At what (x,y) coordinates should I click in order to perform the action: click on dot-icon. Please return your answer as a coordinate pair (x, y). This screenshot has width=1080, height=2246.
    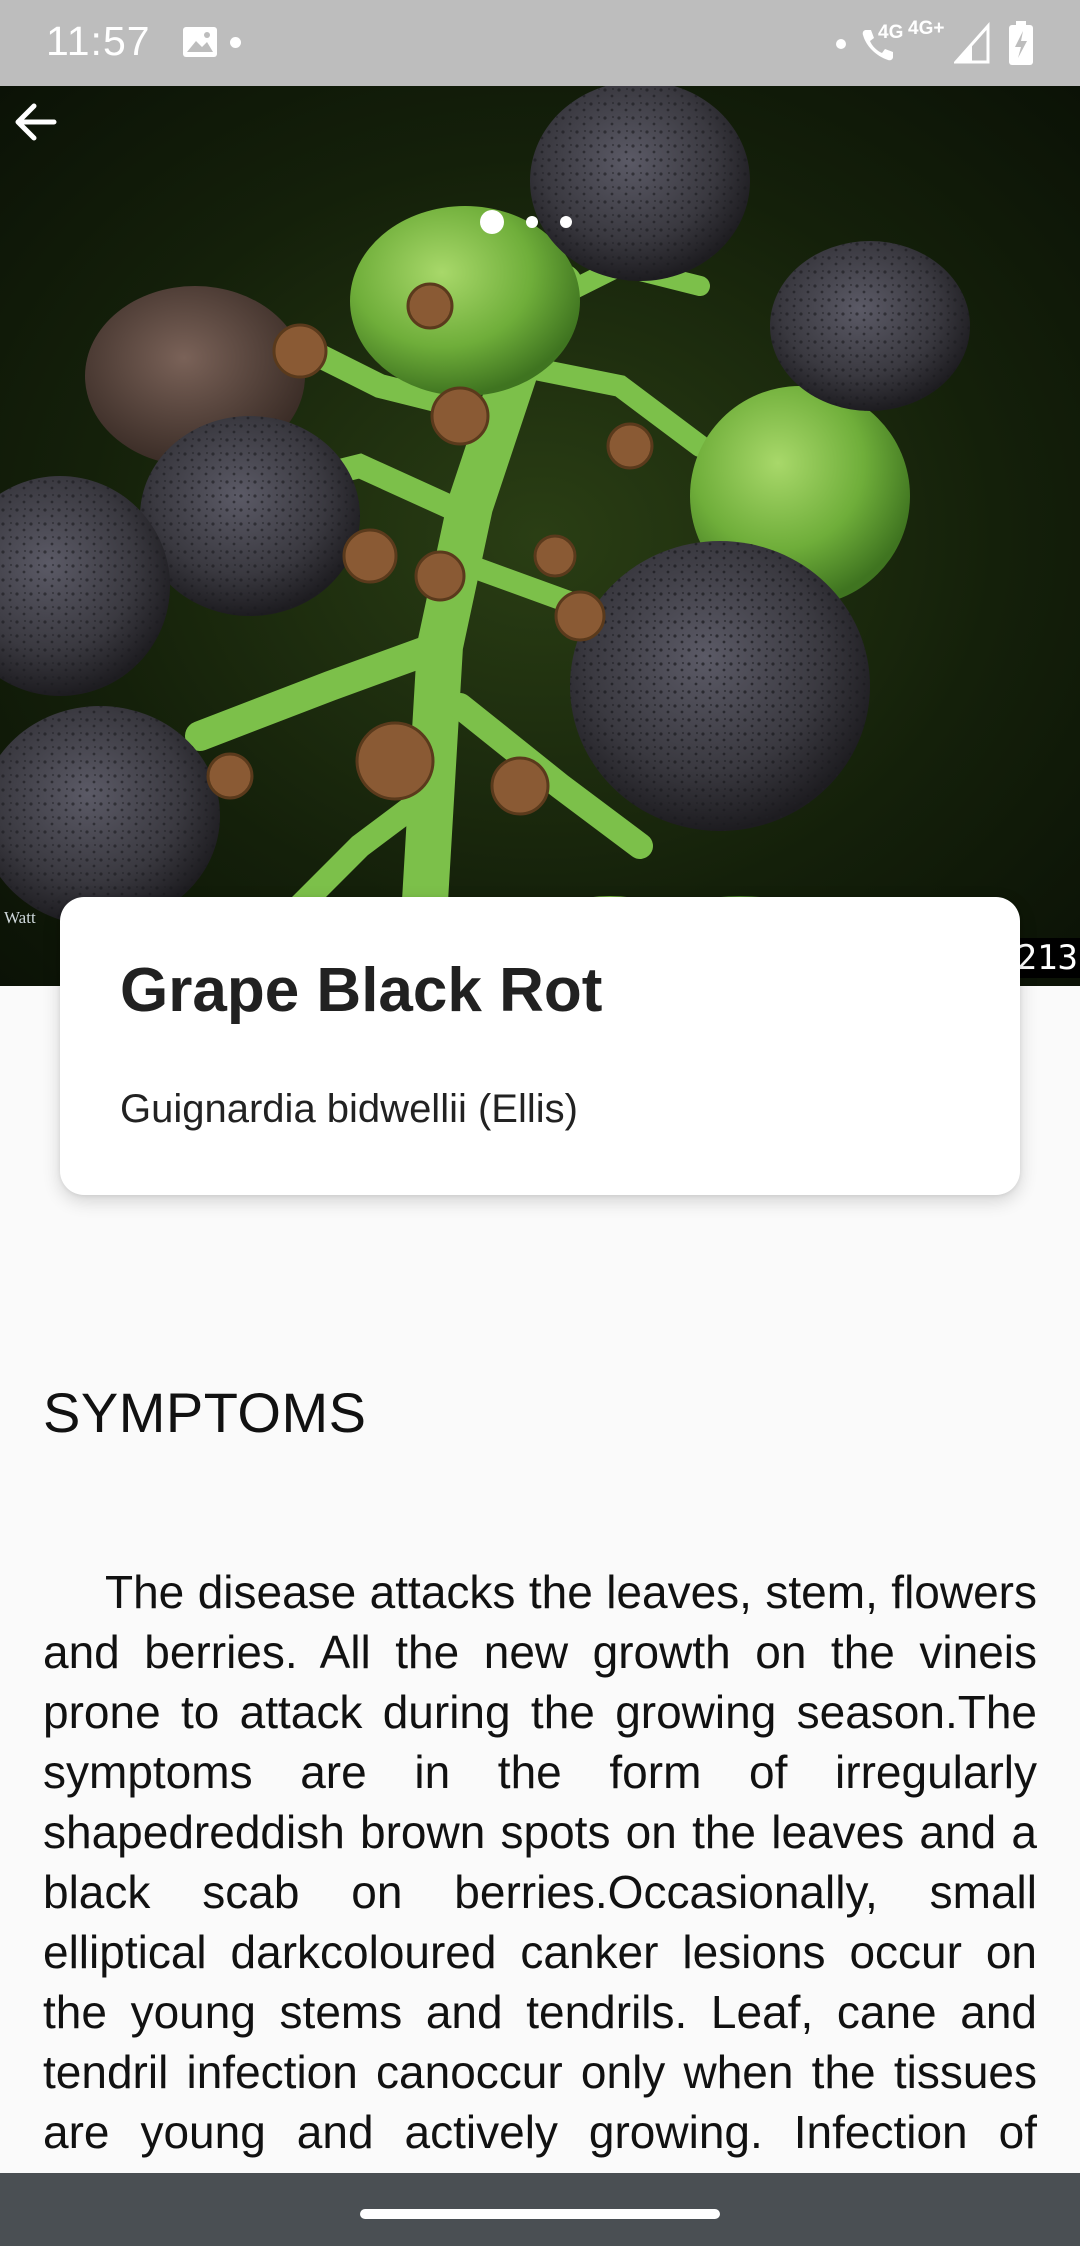
    Looking at the image, I should click on (841, 44).